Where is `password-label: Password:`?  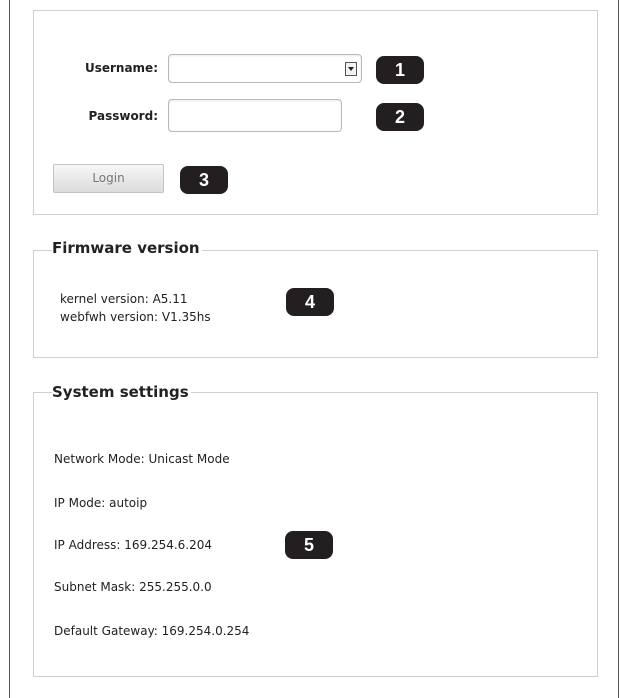
password-label: Password: is located at coordinates (123, 116).